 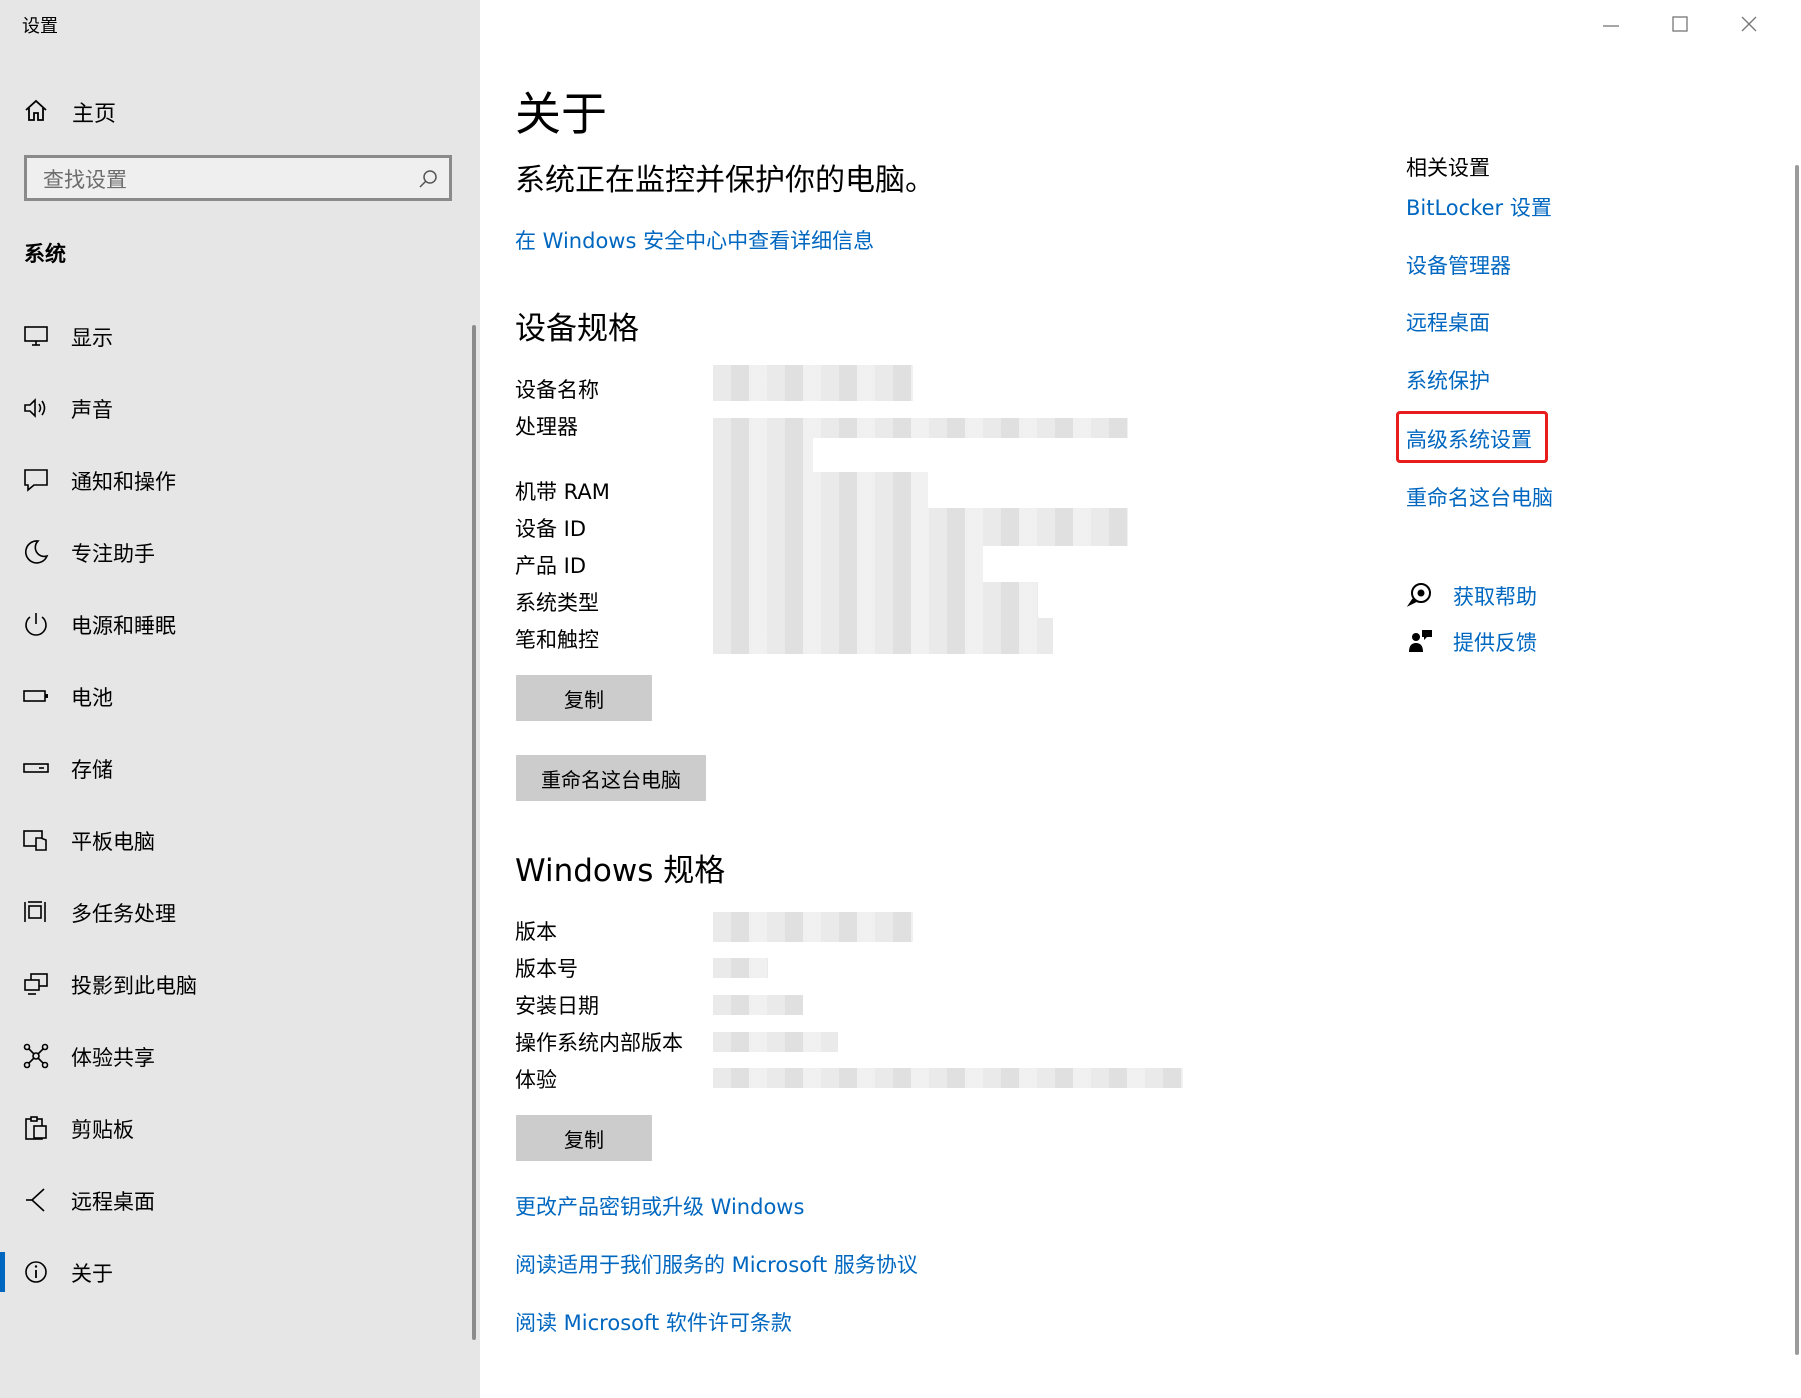 What do you see at coordinates (35, 696) in the screenshot?
I see `battery-icon` at bounding box center [35, 696].